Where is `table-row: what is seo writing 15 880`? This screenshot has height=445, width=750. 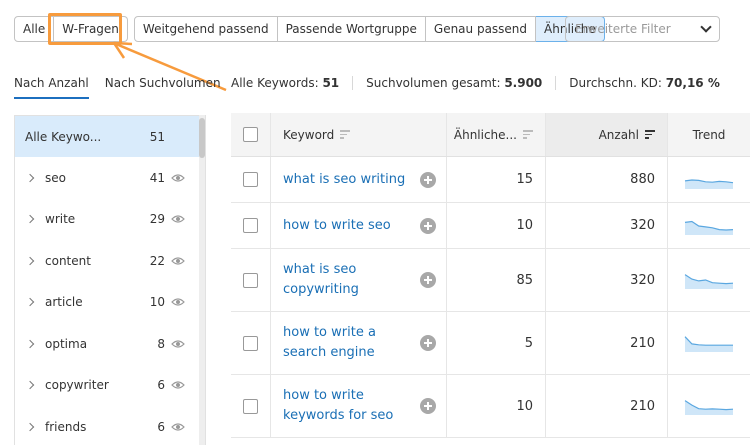 table-row: what is seo writing 15 880 is located at coordinates (490, 180).